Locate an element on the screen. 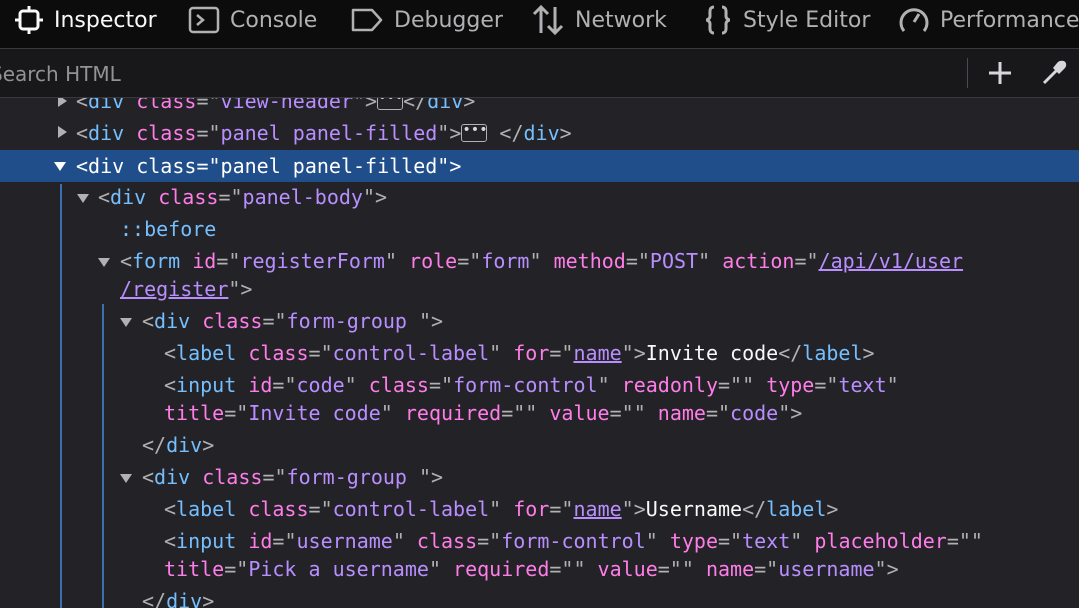 This screenshot has width=1079, height=608. tab-performance: Performance is located at coordinates (988, 20).